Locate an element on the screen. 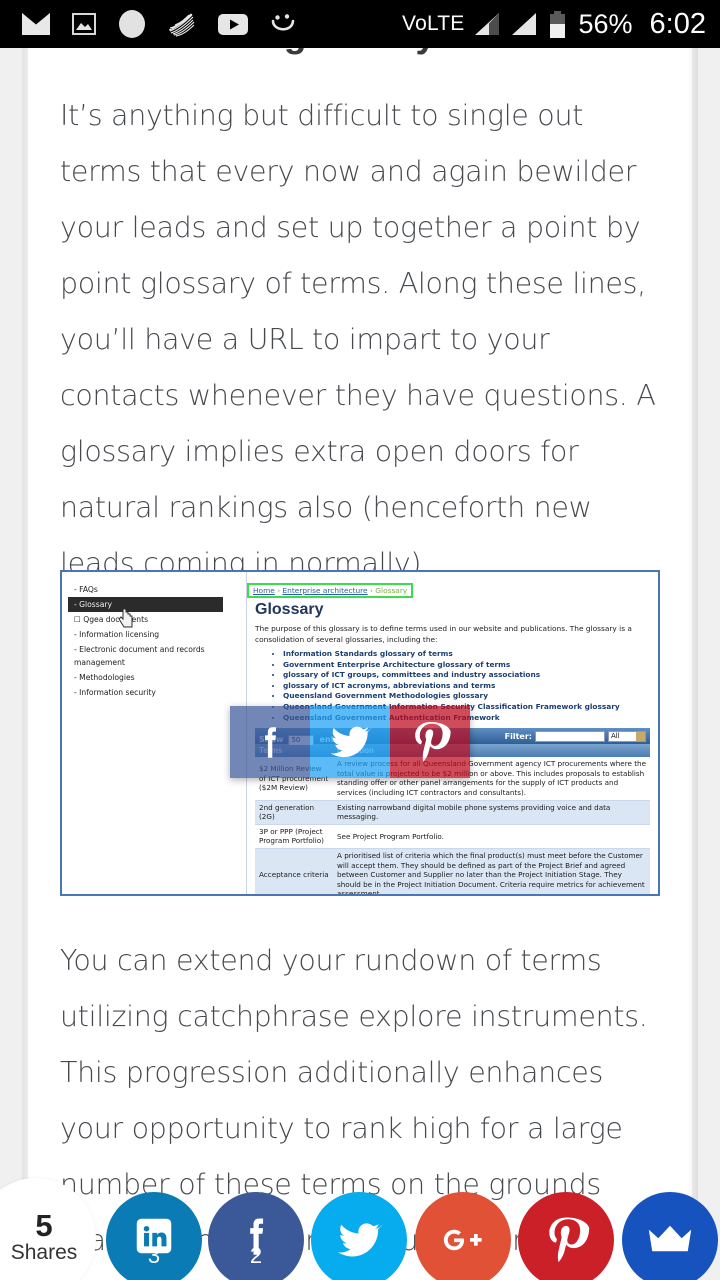 This screenshot has height=1280, width=720. share-button-linkedin: 3 is located at coordinates (154, 1236).